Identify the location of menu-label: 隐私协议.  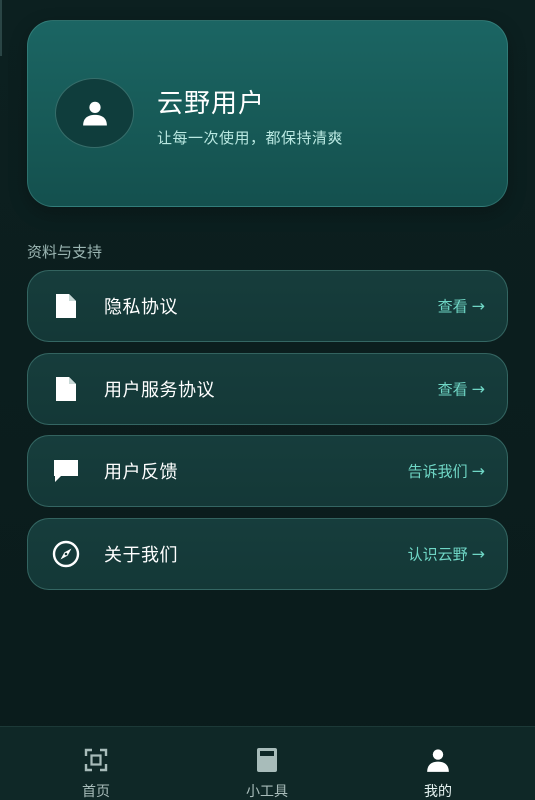
(141, 307).